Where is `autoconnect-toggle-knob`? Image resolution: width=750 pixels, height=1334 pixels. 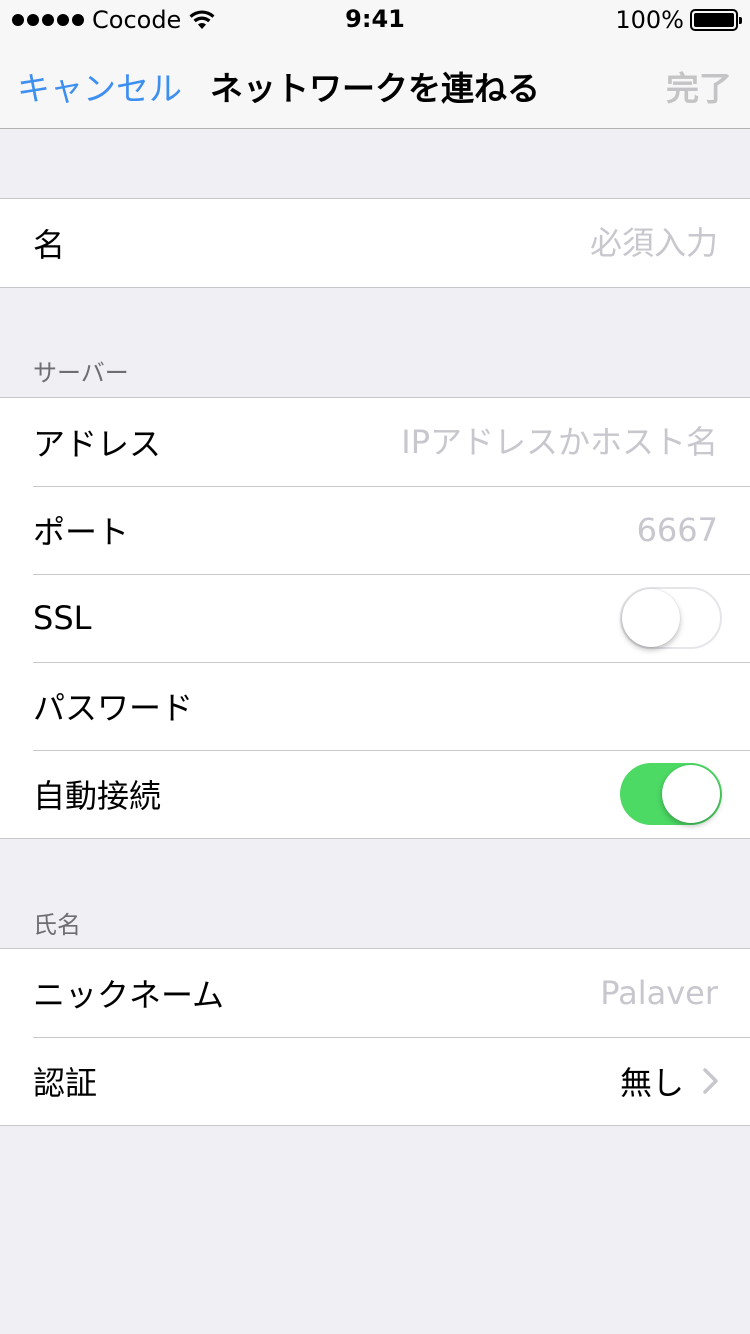 autoconnect-toggle-knob is located at coordinates (691, 794).